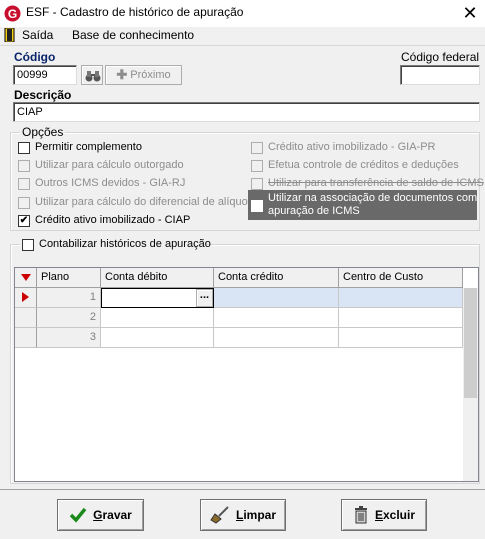 The height and width of the screenshot is (539, 485). What do you see at coordinates (45, 75) in the screenshot?
I see `codigo-input: 00999` at bounding box center [45, 75].